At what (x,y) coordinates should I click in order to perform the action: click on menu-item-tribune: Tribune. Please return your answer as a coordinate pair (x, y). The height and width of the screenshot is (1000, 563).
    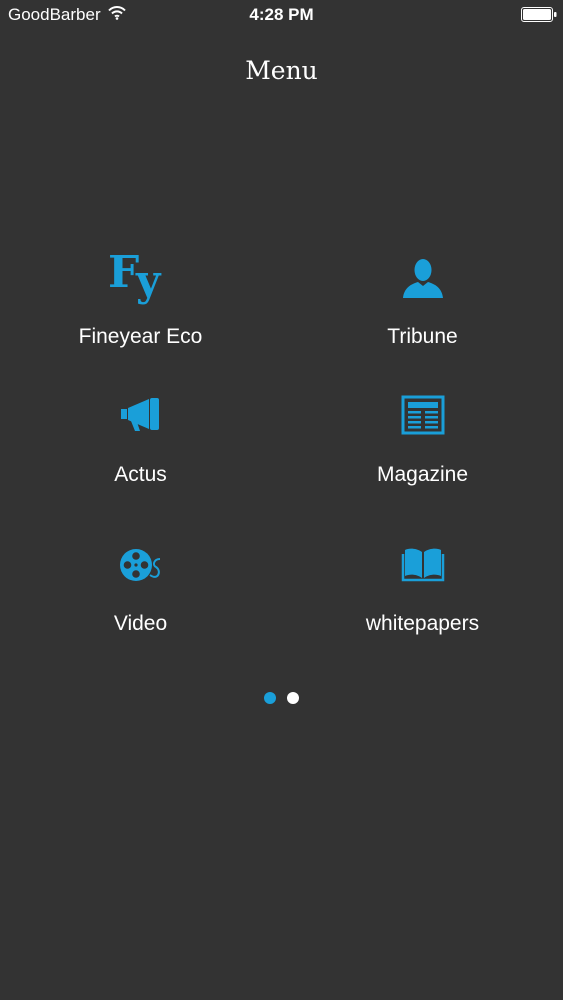
    Looking at the image, I should click on (422, 300).